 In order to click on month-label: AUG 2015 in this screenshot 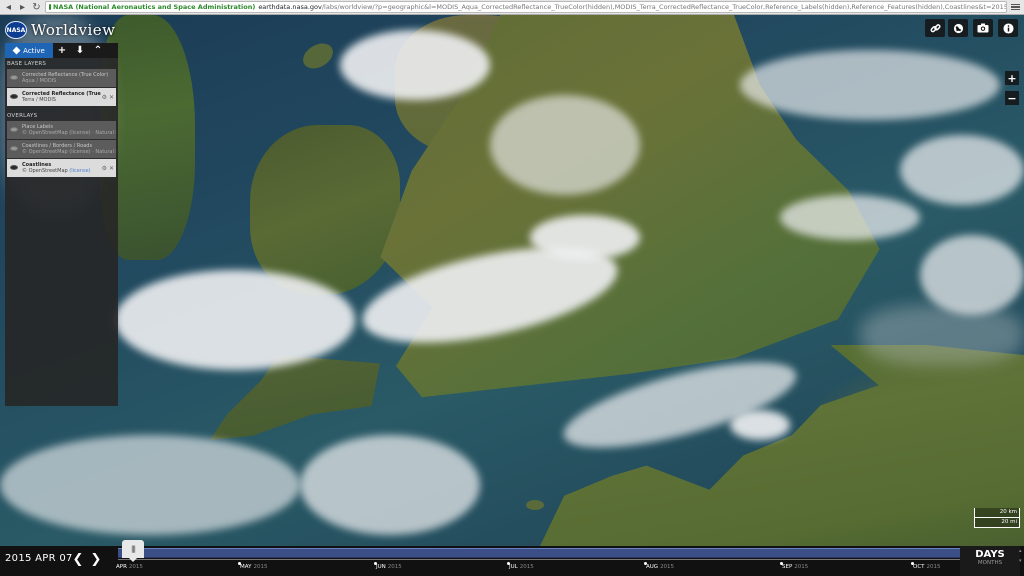, I will do `click(660, 567)`.